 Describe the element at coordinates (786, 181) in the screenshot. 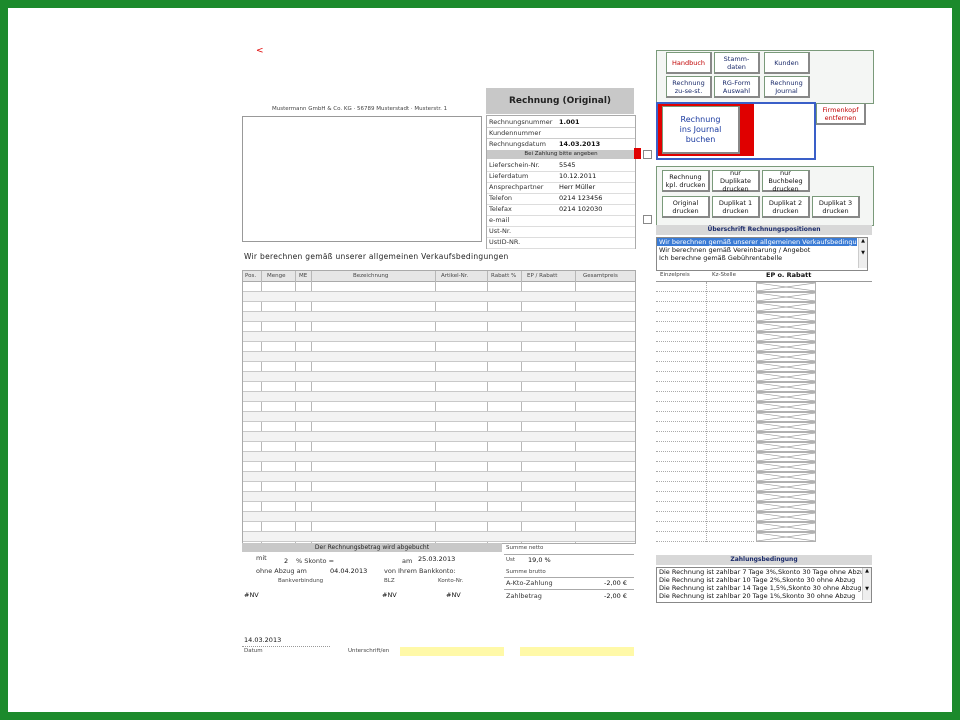

I see `print-button: nur Buchbeleg drucken` at that location.